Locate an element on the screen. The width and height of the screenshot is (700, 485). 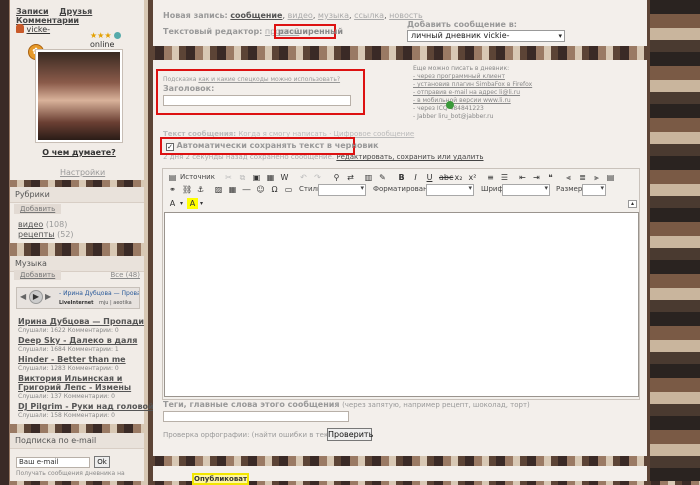
ways-item: - отправив e-mail на адрес li@li.ru is located at coordinates (472, 93).